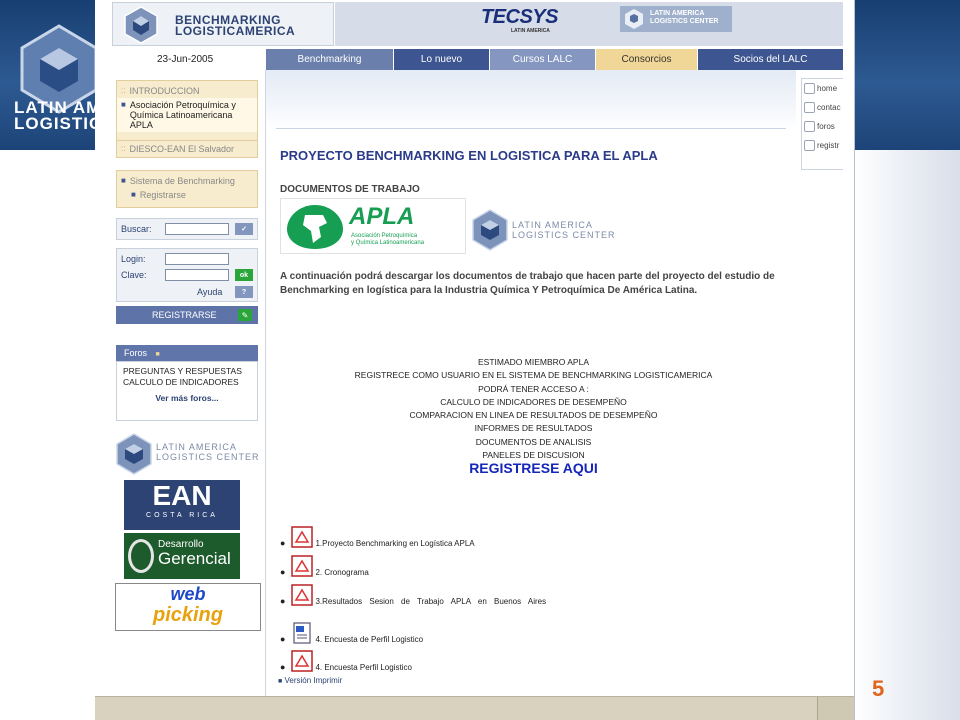 This screenshot has width=960, height=720. I want to click on document-link: 4. Encuesta de Perfil Logistico, so click(369, 639).